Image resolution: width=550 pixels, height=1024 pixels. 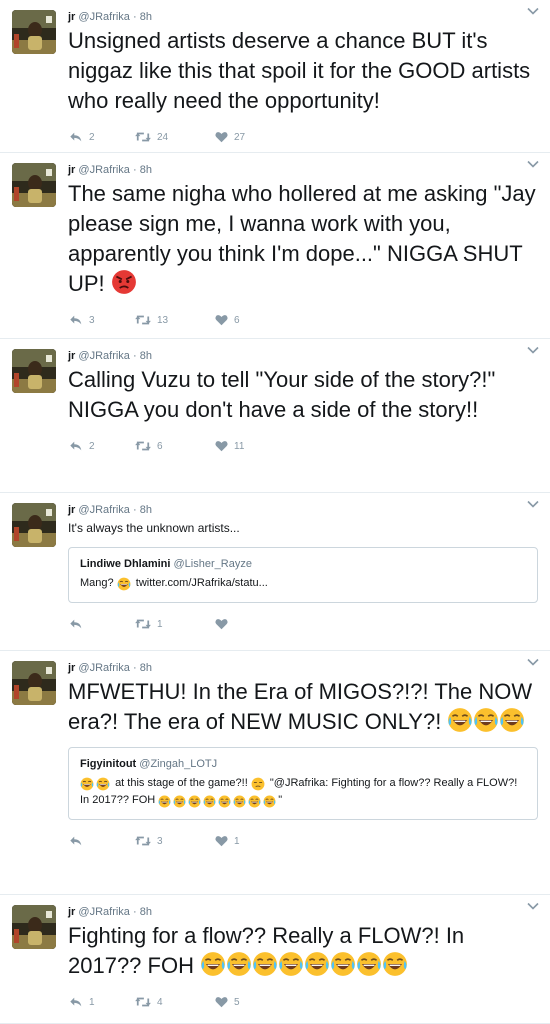 I want to click on quoted-text-part: at this stage of the game?!!, so click(x=181, y=783).